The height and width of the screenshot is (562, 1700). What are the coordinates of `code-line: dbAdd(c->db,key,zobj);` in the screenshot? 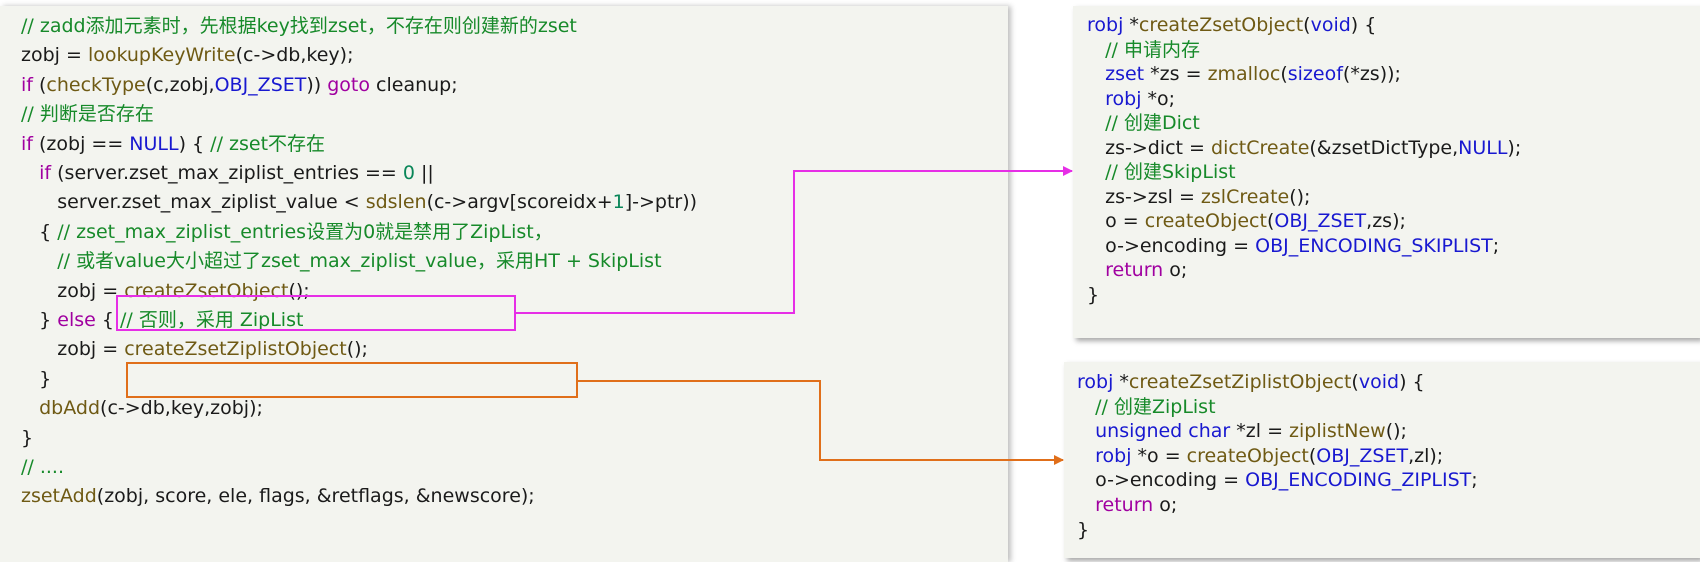 It's located at (142, 408).